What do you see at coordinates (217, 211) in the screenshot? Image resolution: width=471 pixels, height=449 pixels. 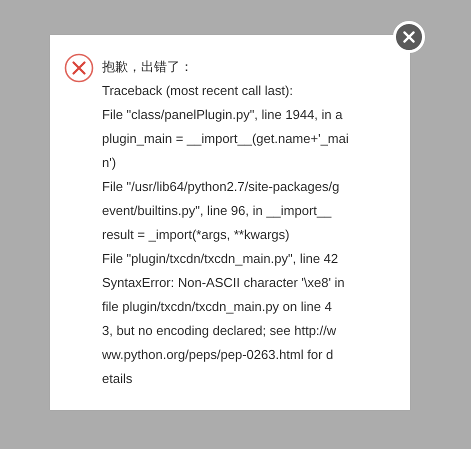 I see `traceback-line: event/builtins.py", line 96, in __import__` at bounding box center [217, 211].